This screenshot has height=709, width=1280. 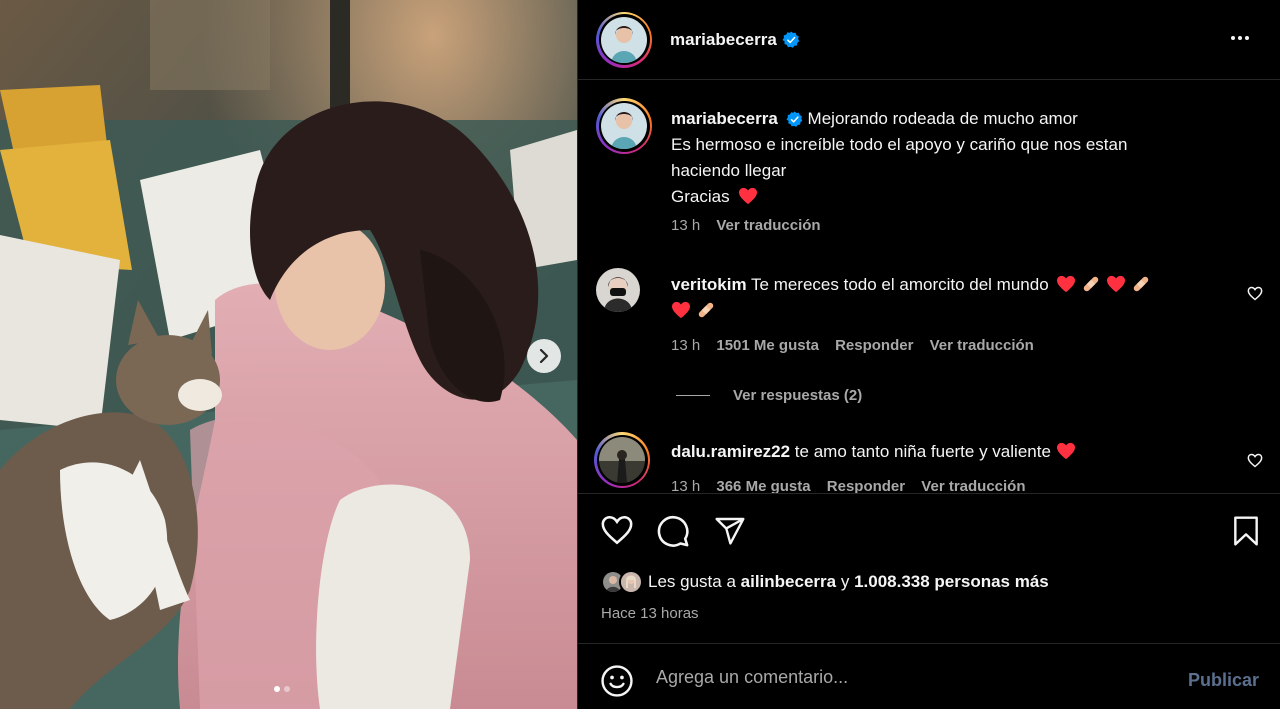 What do you see at coordinates (951, 581) in the screenshot?
I see `likes-others-count: 1.008.338 personas más` at bounding box center [951, 581].